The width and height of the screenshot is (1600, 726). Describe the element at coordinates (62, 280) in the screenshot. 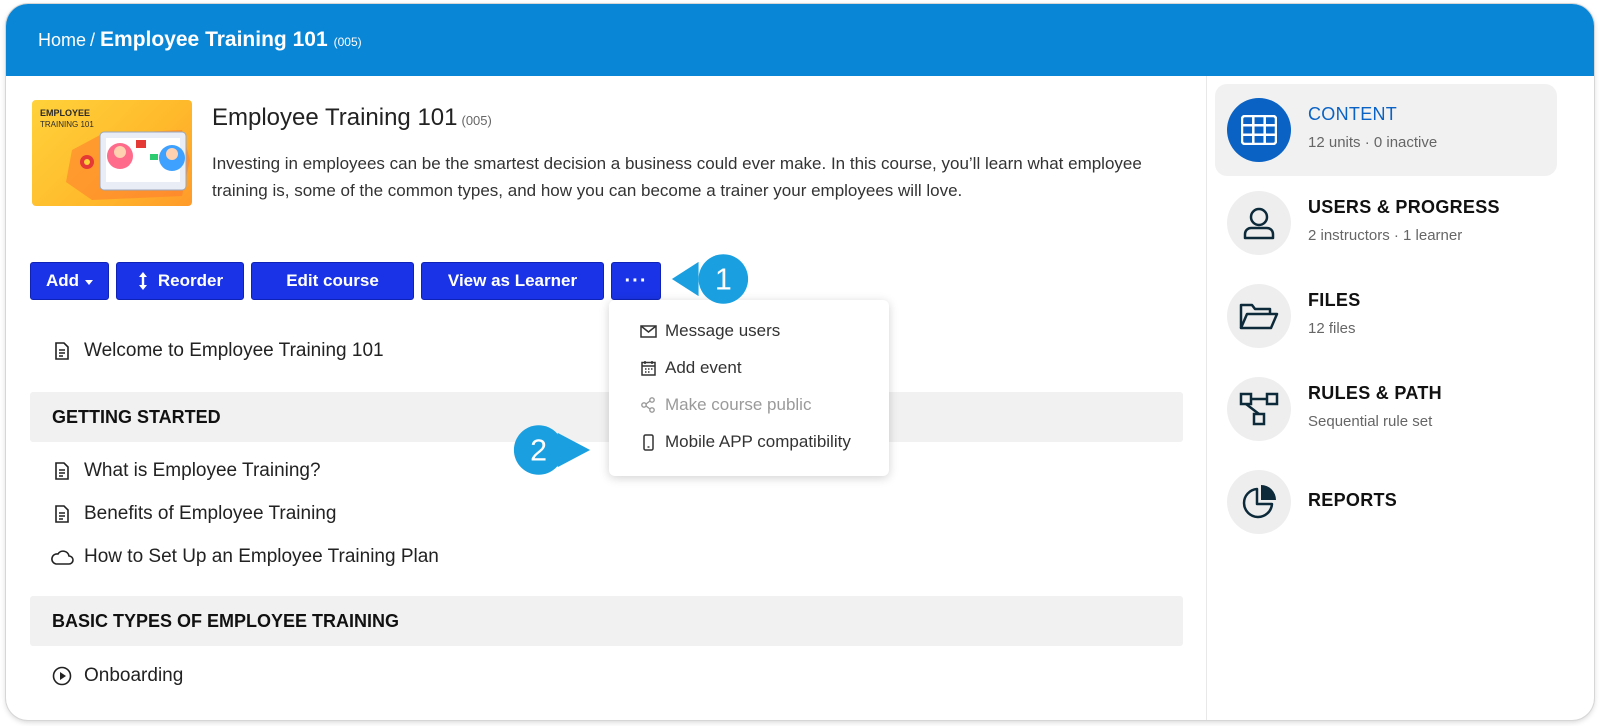

I see `add-button-label: Add` at that location.